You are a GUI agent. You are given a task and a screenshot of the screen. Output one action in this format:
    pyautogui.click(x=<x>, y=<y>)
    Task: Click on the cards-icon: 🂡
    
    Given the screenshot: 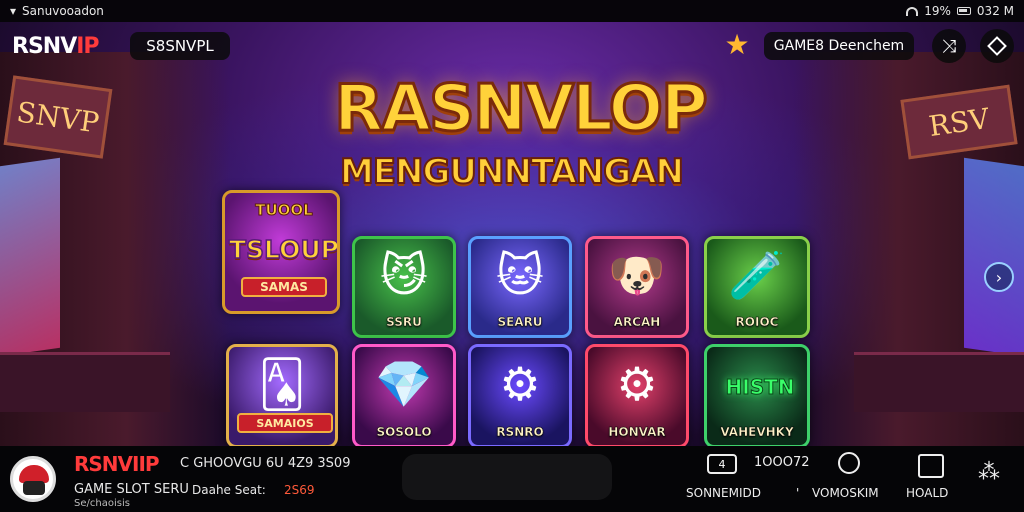 What is the action you would take?
    pyautogui.click(x=282, y=384)
    